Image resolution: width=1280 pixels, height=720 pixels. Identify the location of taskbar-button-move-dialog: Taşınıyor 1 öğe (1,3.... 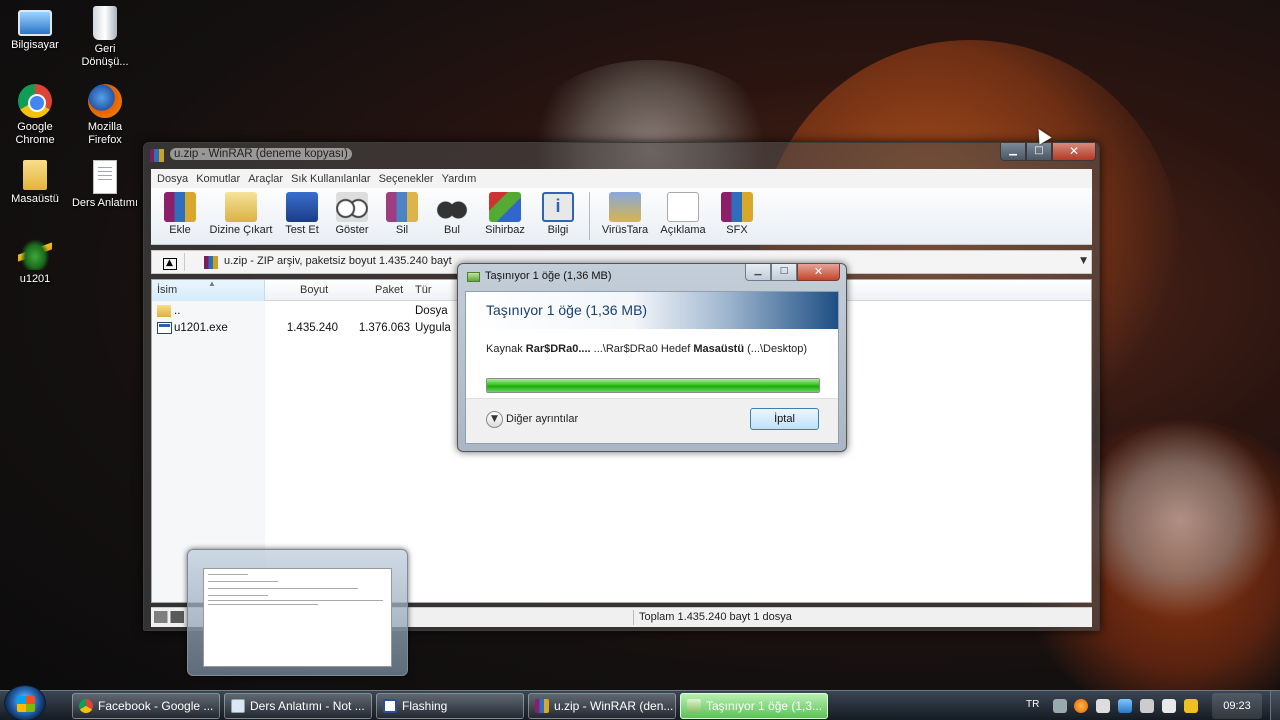
(754, 706).